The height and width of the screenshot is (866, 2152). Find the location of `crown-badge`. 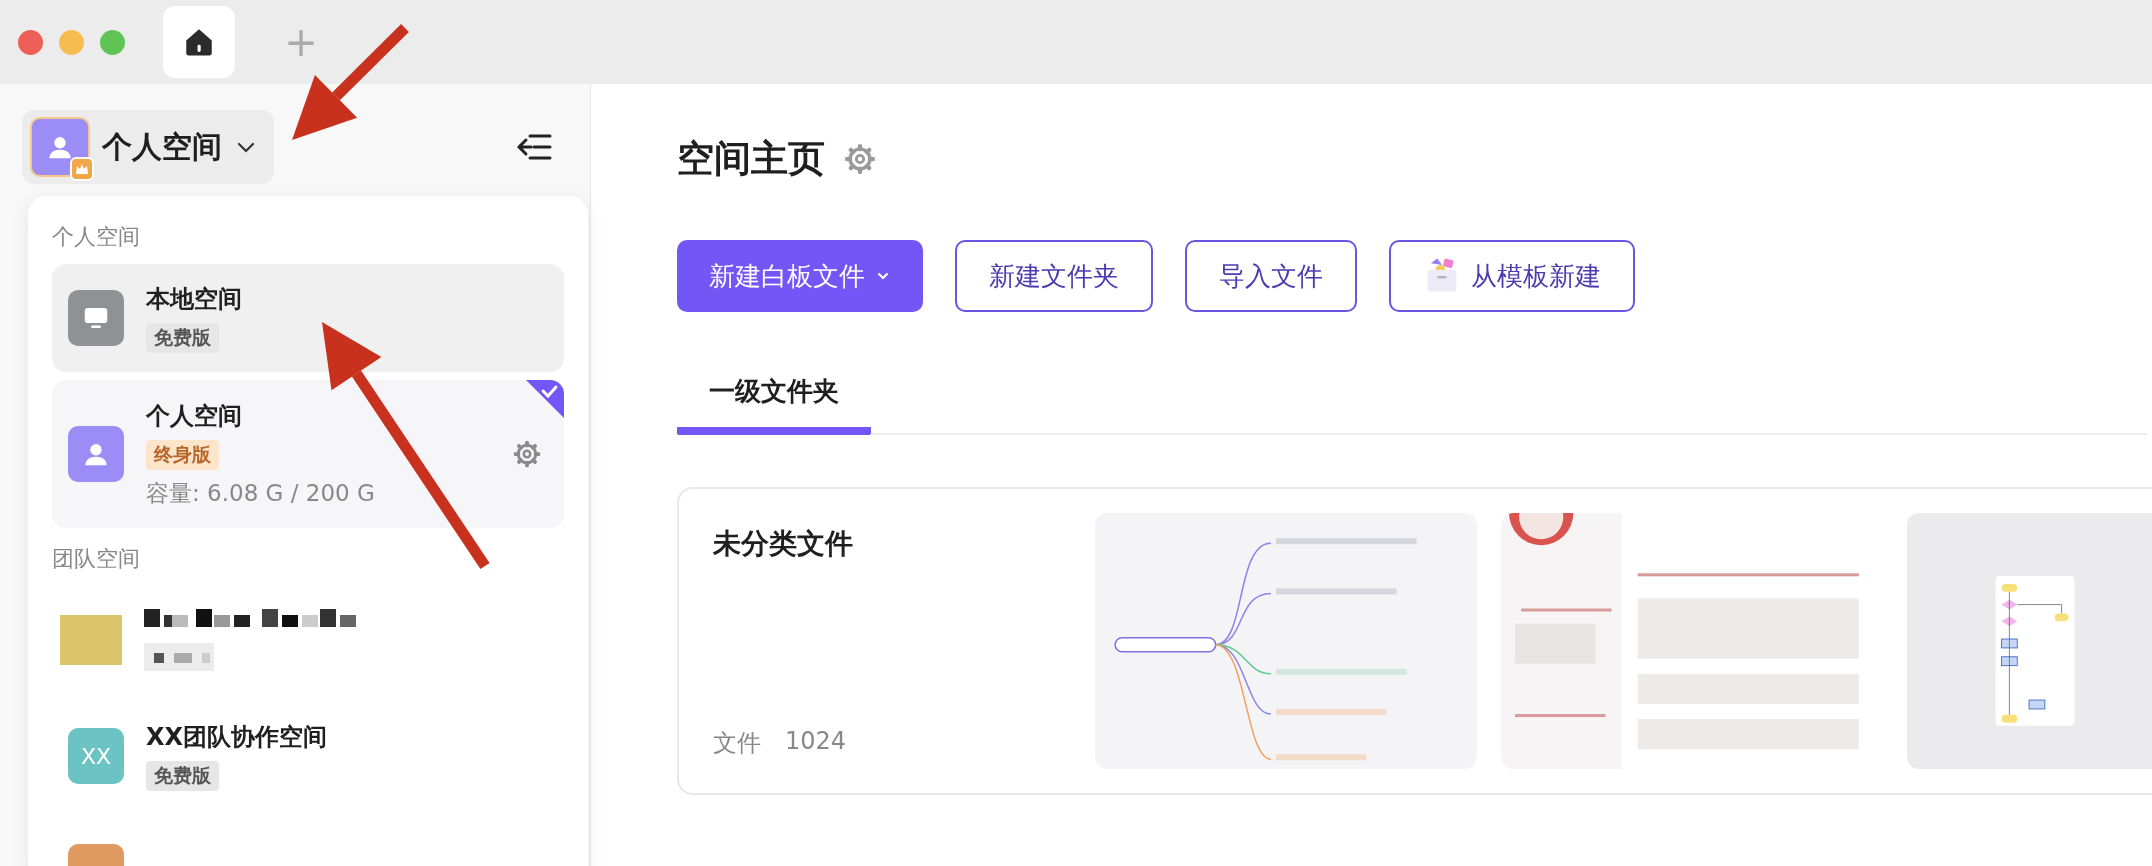

crown-badge is located at coordinates (82, 169).